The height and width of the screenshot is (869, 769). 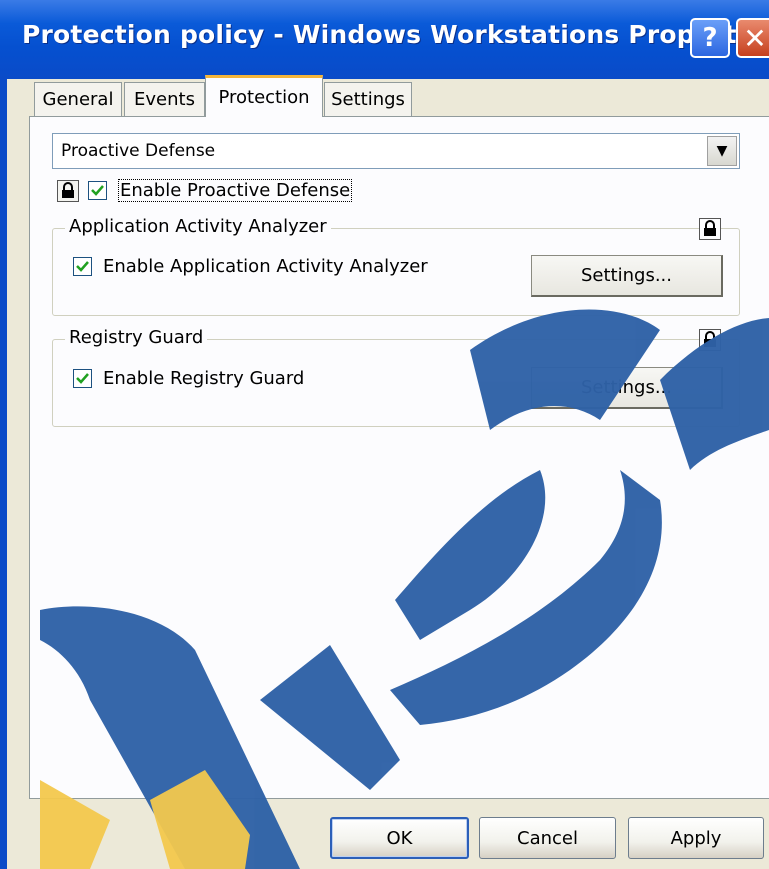 I want to click on cancel-button: Cancel, so click(x=547, y=838).